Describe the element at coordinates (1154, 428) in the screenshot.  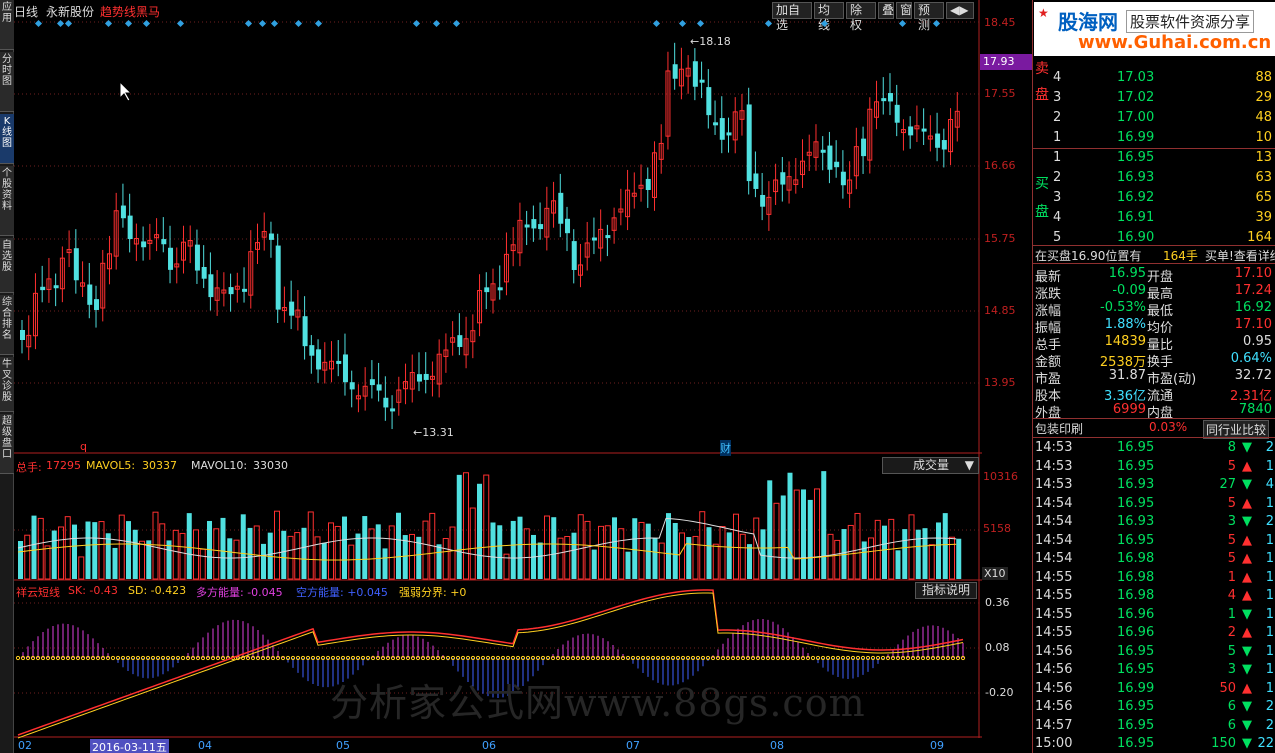
I see `industry-row: 包装印刷 0.03% 同行业比较` at that location.